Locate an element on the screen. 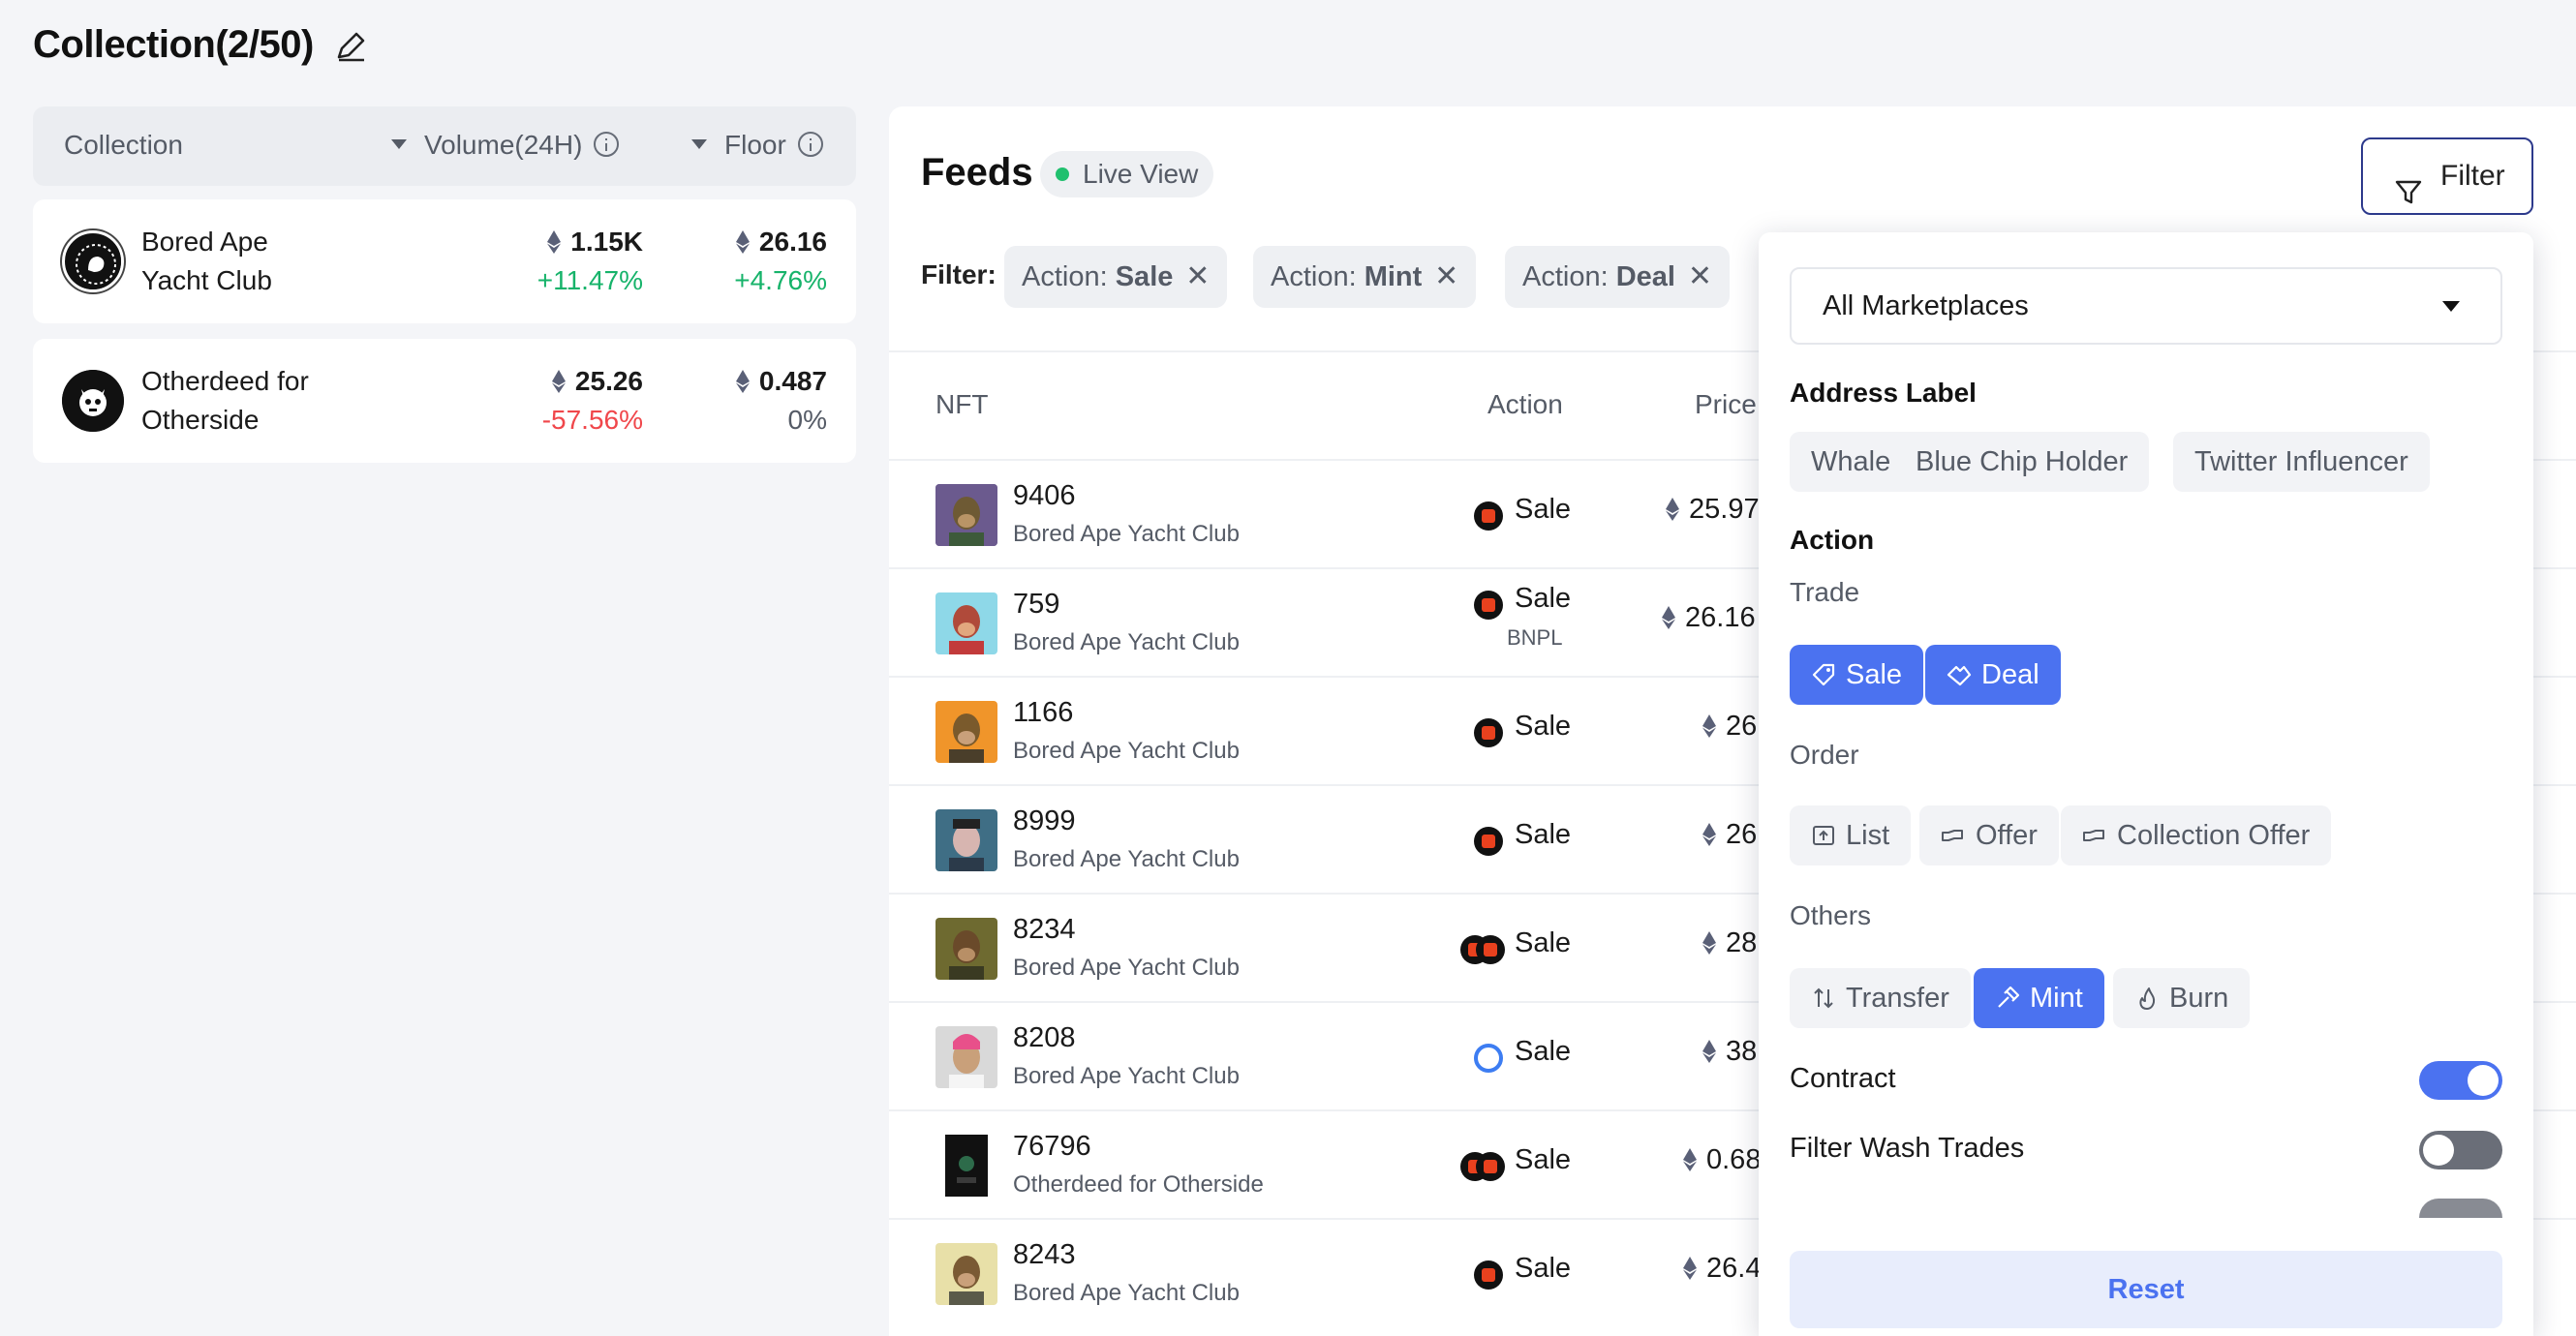  toggle-mint-label: Mint is located at coordinates (2056, 999).